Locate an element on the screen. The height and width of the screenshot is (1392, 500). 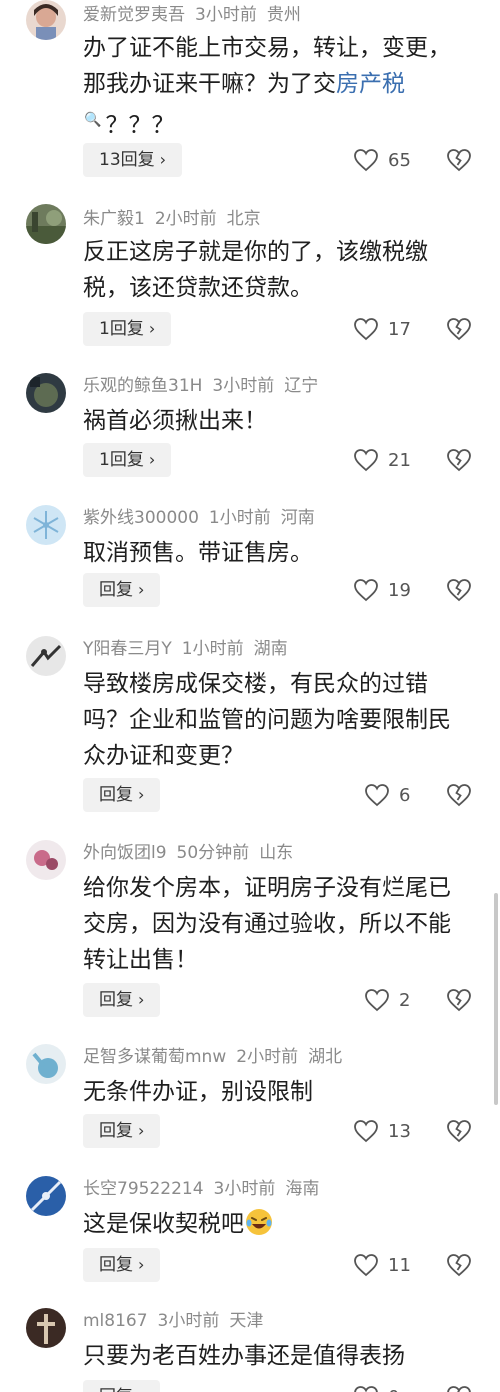
username: Y阳春三月Y is located at coordinates (127, 649).